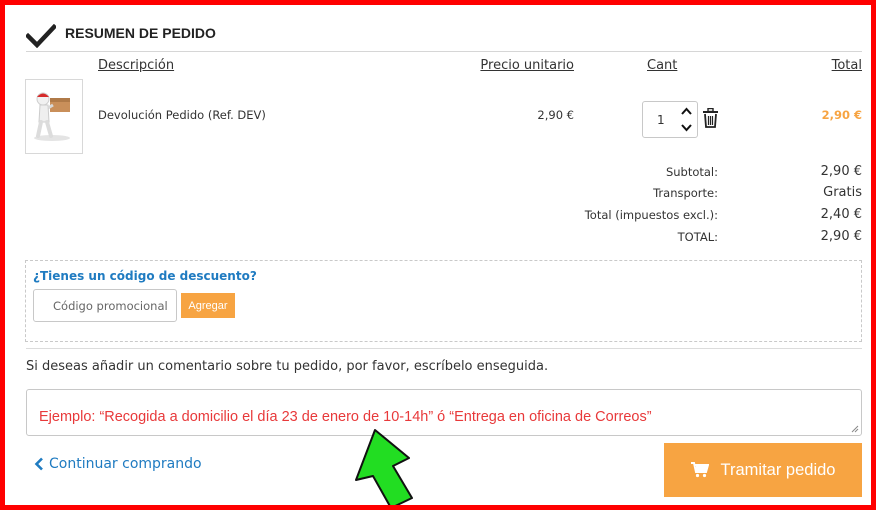 The image size is (876, 510). Describe the element at coordinates (661, 120) in the screenshot. I see `quantity-value: 1` at that location.